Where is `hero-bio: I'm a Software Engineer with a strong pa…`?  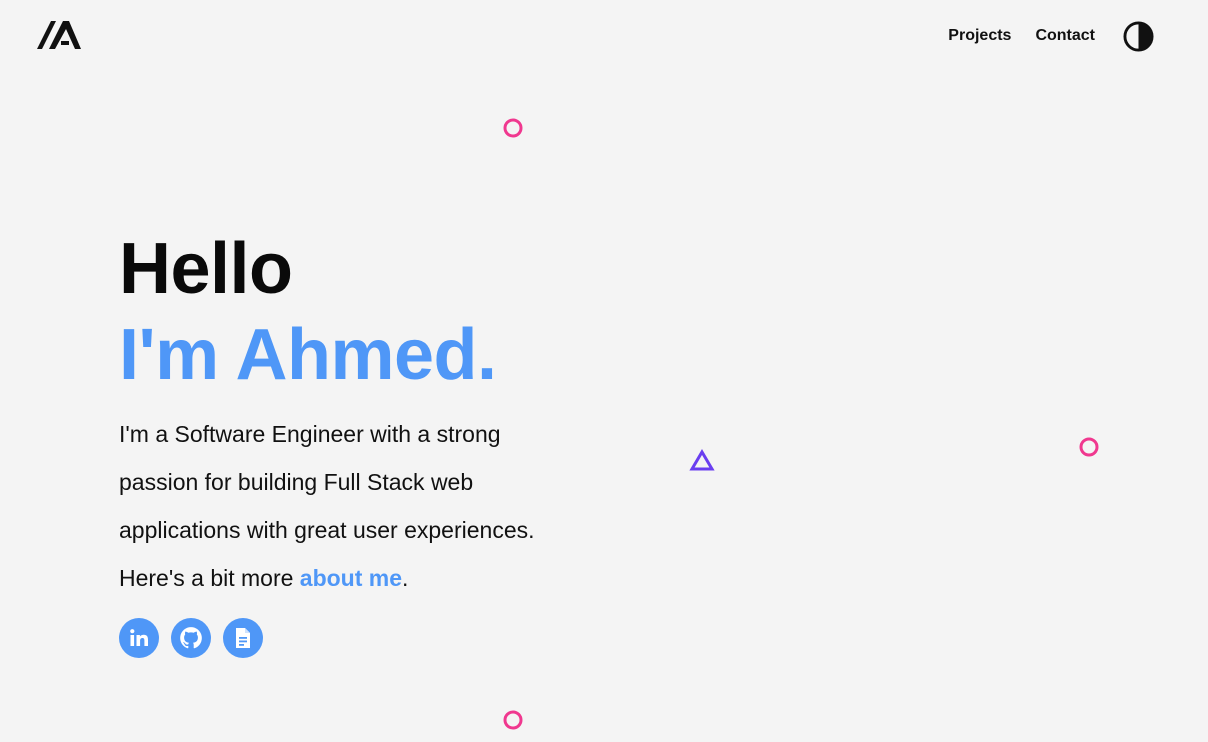
hero-bio: I'm a Software Engineer with a strong pa… is located at coordinates (379, 506).